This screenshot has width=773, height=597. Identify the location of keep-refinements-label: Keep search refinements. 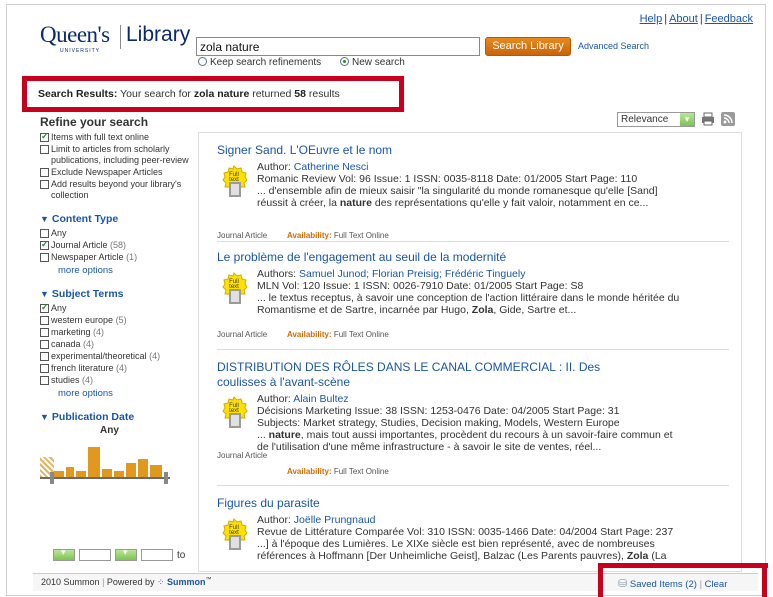
(266, 62).